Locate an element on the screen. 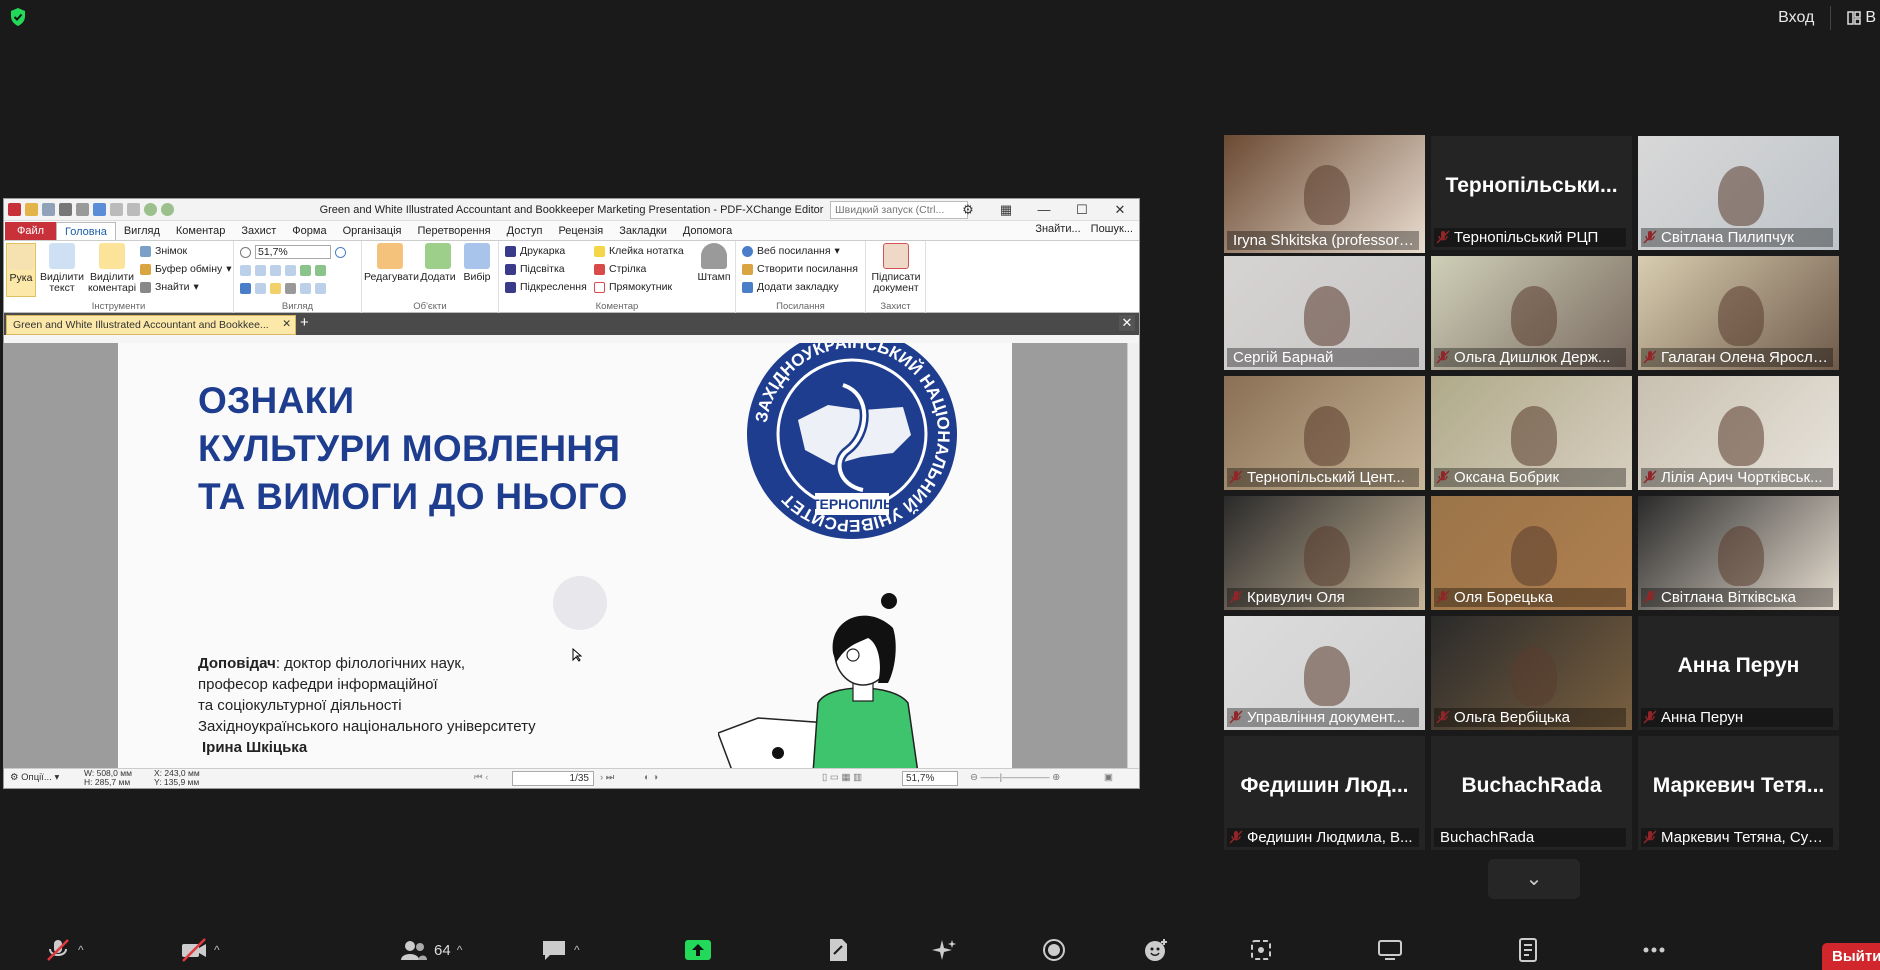 Image resolution: width=1880 pixels, height=970 pixels. page-width-icon is located at coordinates (275, 270).